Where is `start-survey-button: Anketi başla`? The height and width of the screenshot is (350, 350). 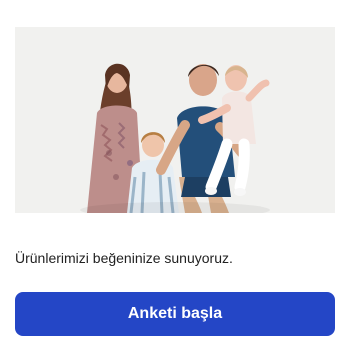
start-survey-button: Anketi başla is located at coordinates (175, 314).